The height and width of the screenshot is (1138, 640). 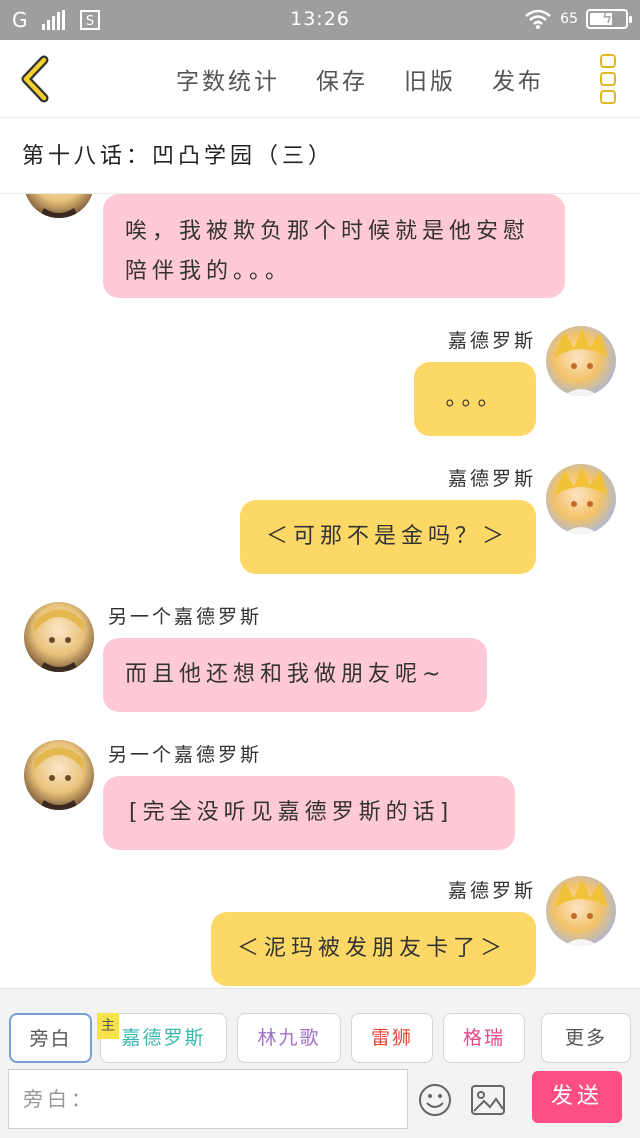 I want to click on role-tab-jiadeluosi: 嘉德罗斯, so click(x=163, y=1038).